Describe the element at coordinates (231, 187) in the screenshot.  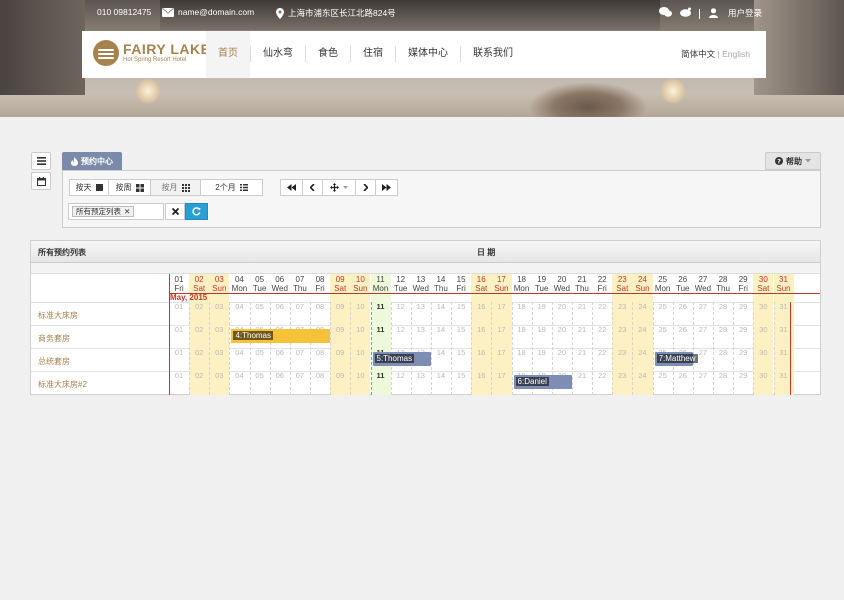
I see `view-two-months-button: 2个月` at that location.